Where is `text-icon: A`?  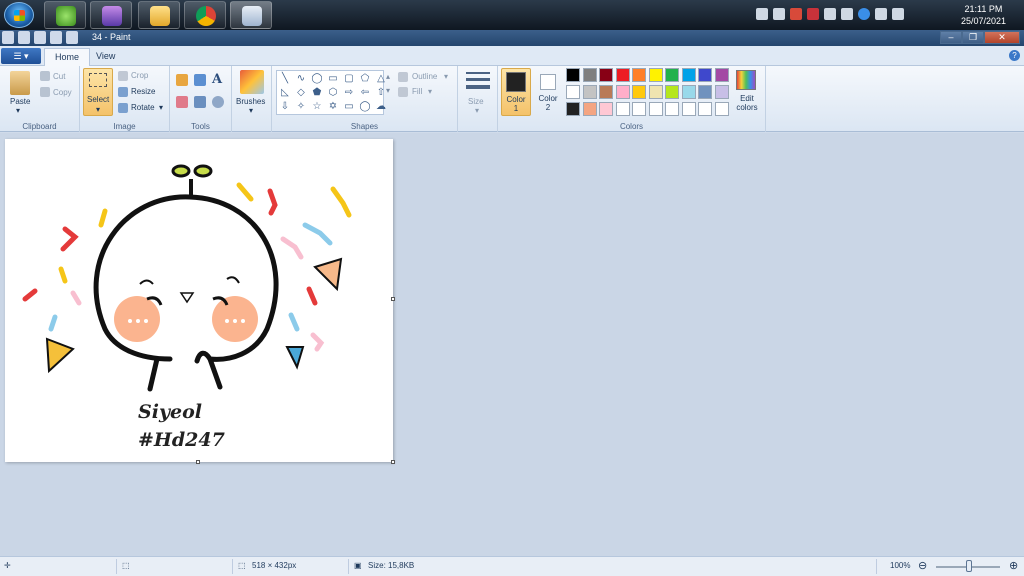 text-icon: A is located at coordinates (217, 79).